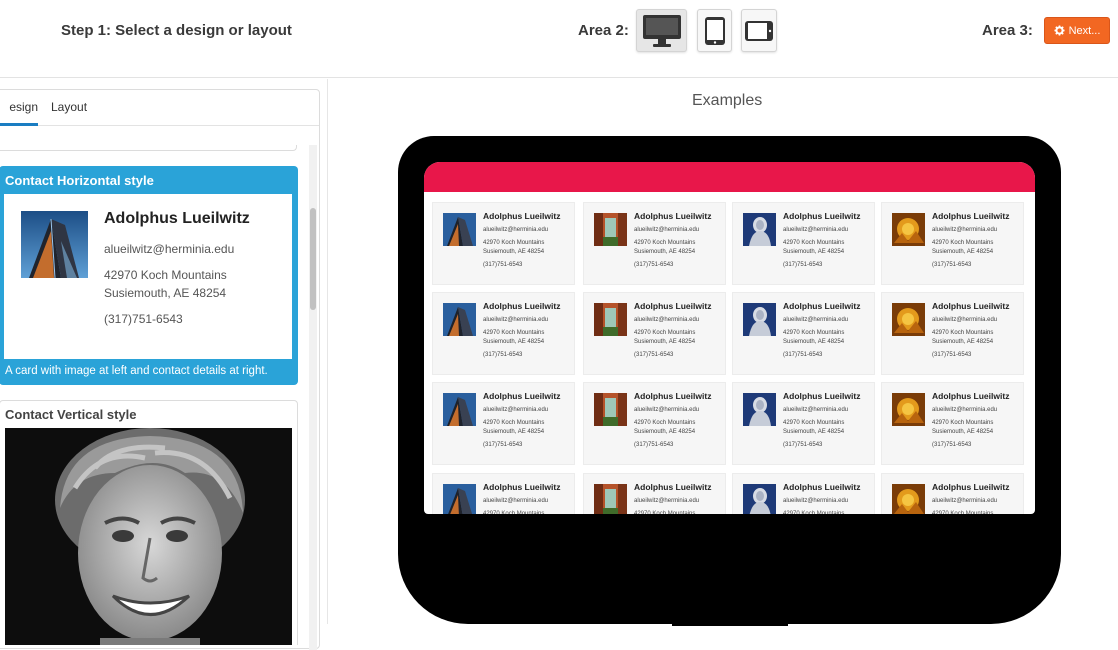 The image size is (1118, 650). What do you see at coordinates (71, 414) in the screenshot?
I see `design-card-title: Contact Vertical style` at bounding box center [71, 414].